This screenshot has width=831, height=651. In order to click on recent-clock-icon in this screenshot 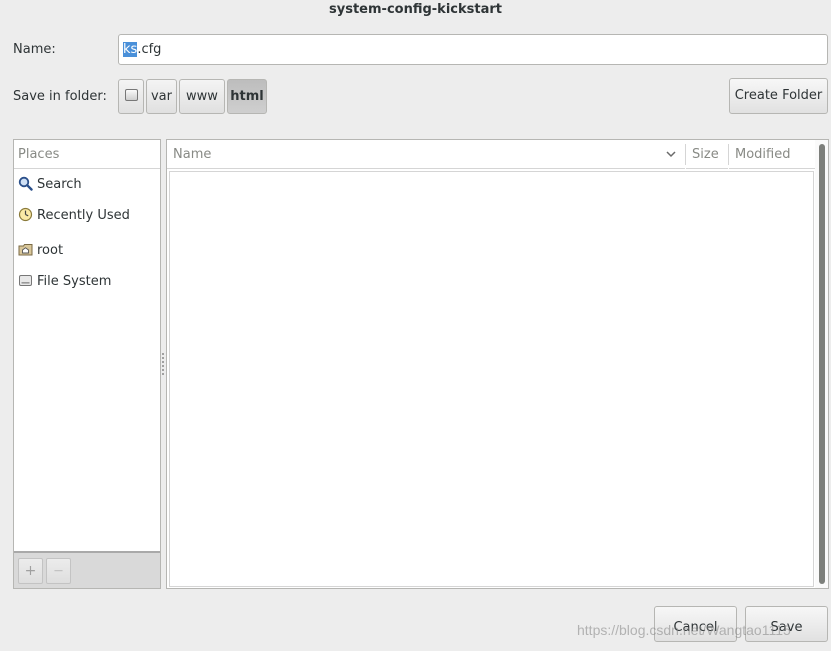, I will do `click(25, 214)`.